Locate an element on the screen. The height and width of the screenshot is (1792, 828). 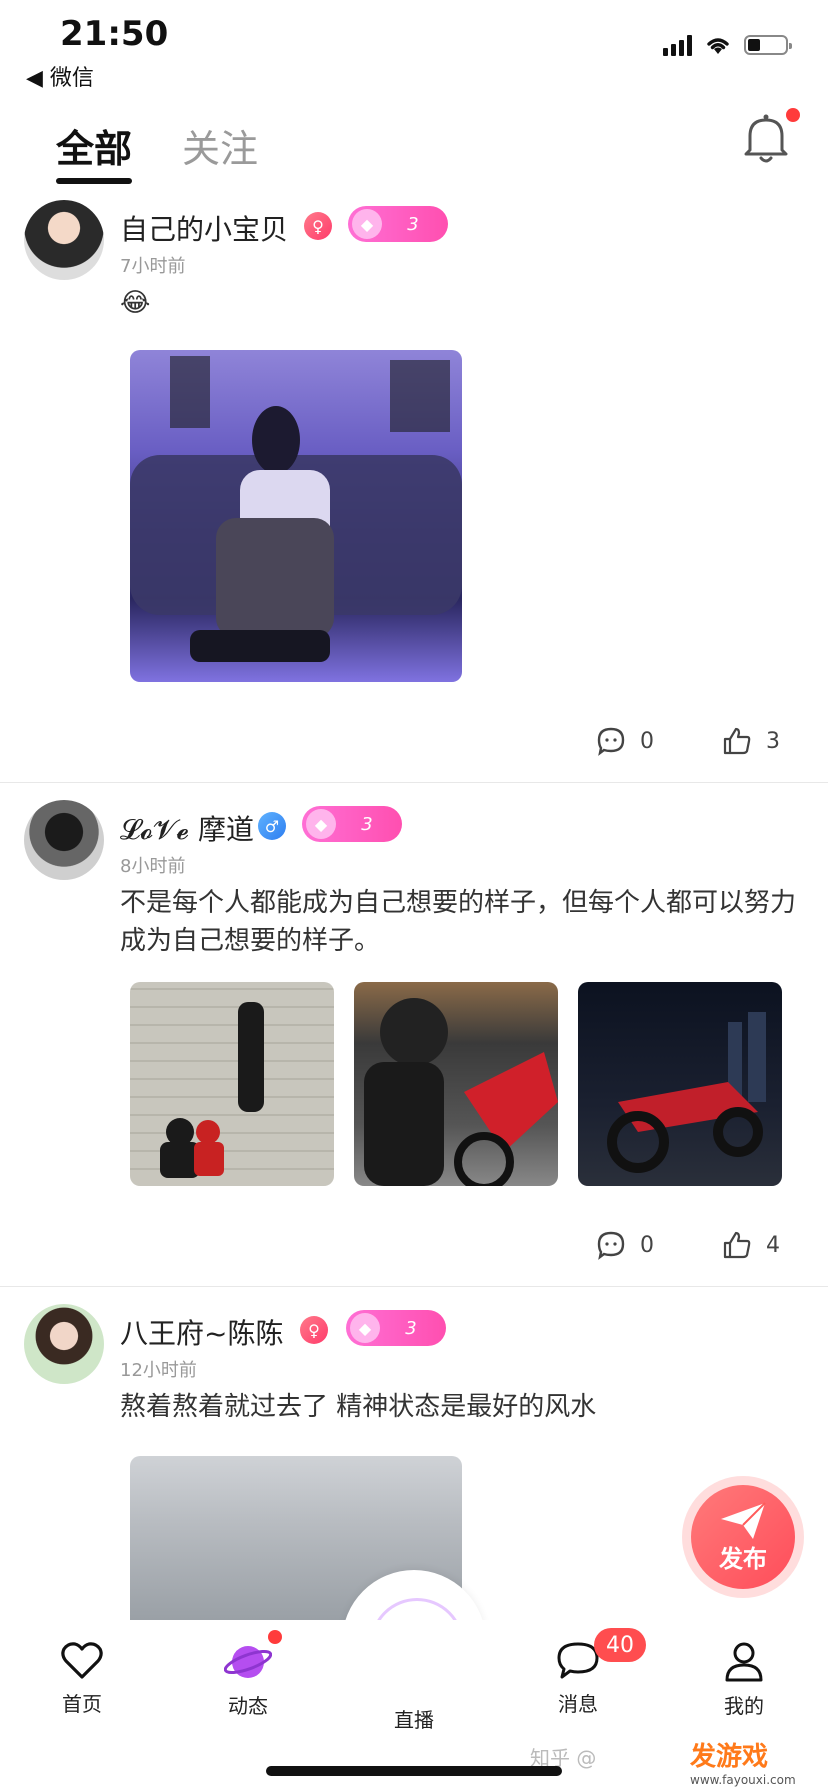
nav-me: 我的 is located at coordinates (744, 1679).